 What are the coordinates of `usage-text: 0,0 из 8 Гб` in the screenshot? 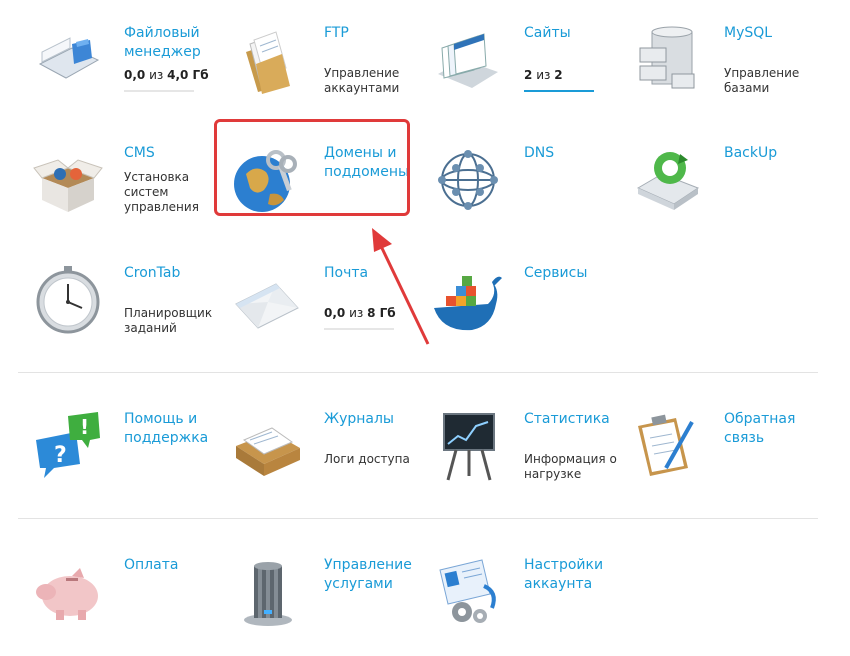 It's located at (360, 313).